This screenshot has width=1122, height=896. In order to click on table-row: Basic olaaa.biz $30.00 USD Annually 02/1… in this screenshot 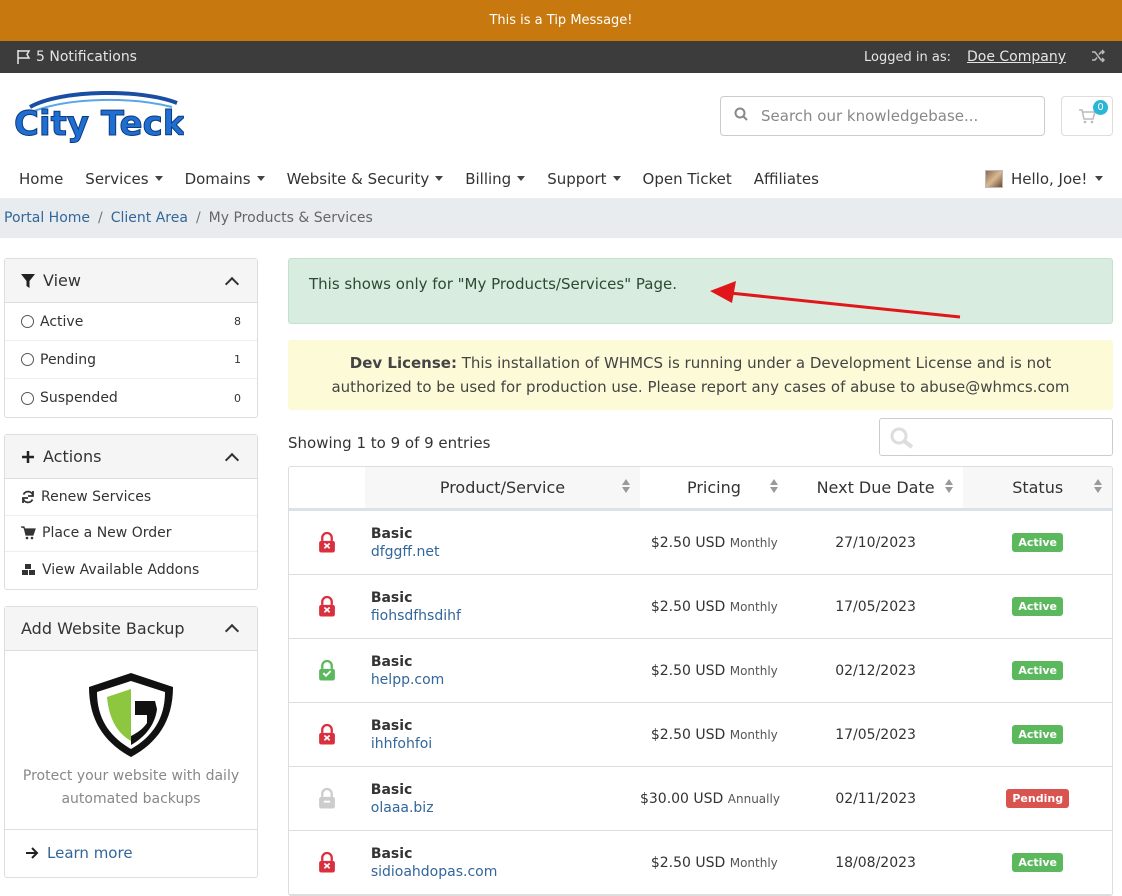, I will do `click(700, 799)`.